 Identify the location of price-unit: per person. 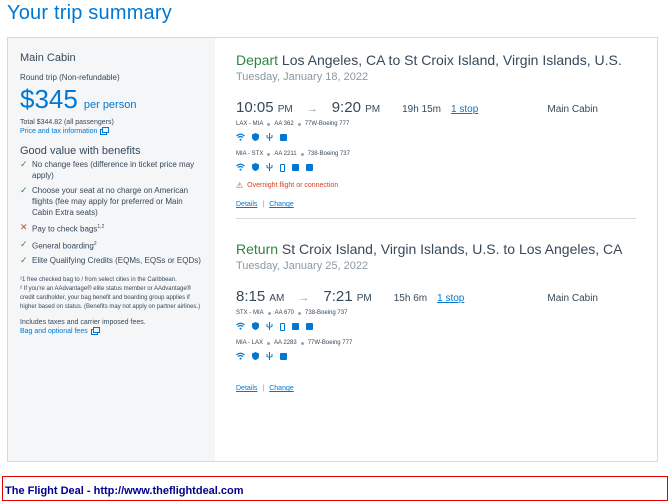
(110, 105).